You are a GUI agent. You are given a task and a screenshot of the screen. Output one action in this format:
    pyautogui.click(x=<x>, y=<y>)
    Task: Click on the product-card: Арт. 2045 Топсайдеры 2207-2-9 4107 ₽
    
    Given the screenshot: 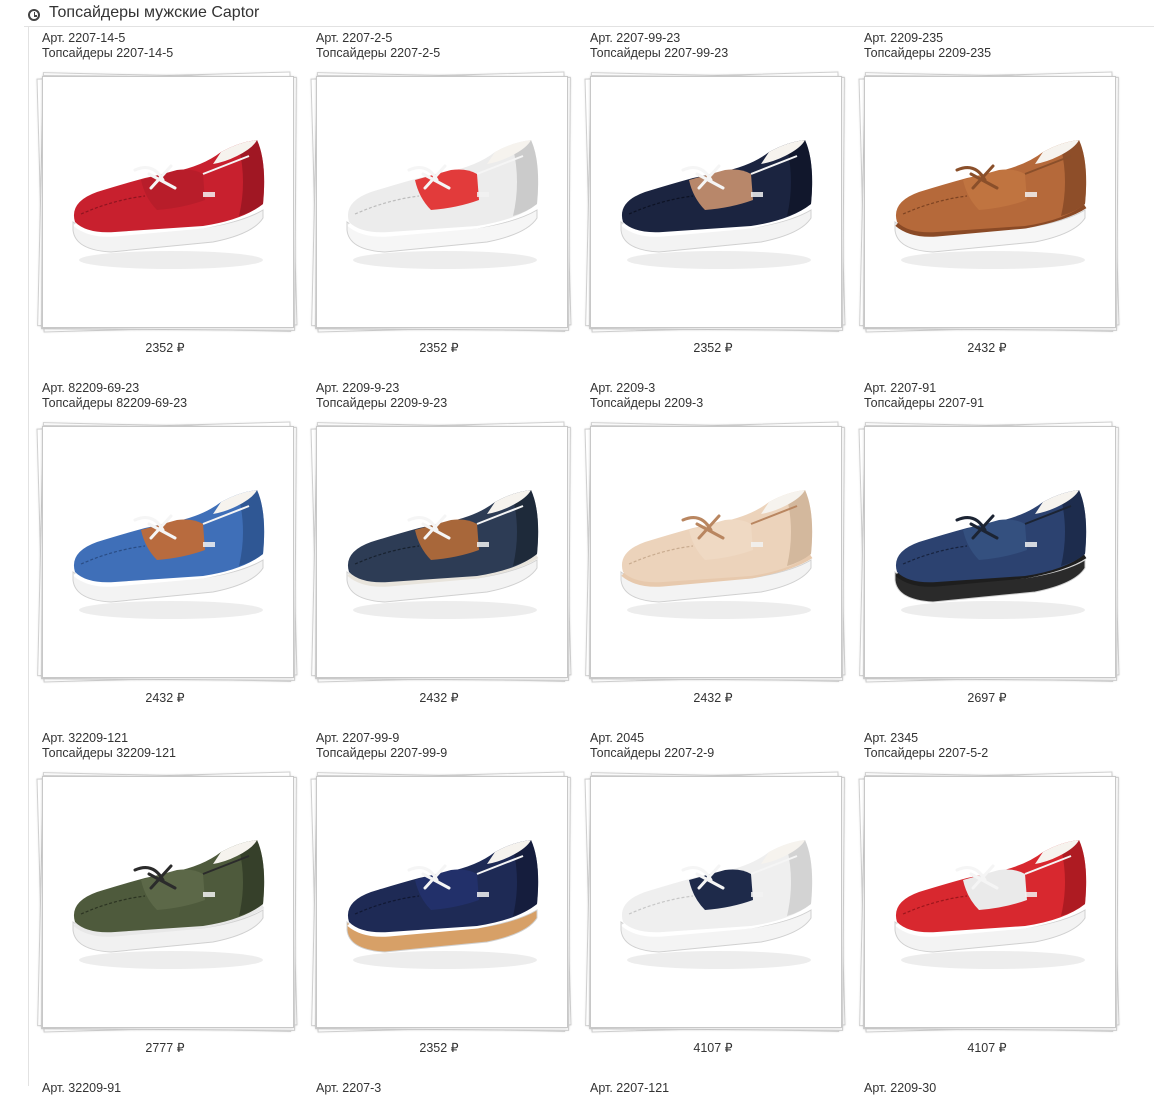 What is the action you would take?
    pyautogui.click(x=715, y=903)
    